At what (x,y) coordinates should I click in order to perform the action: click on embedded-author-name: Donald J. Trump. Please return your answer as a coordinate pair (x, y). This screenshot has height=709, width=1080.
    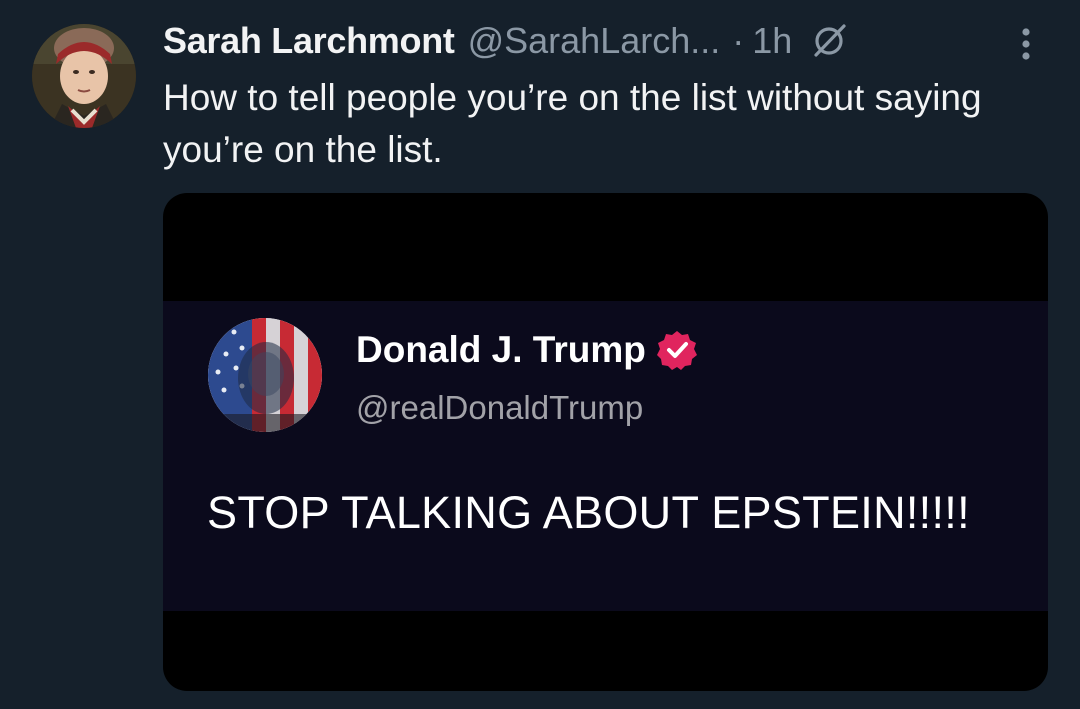
    Looking at the image, I should click on (501, 349).